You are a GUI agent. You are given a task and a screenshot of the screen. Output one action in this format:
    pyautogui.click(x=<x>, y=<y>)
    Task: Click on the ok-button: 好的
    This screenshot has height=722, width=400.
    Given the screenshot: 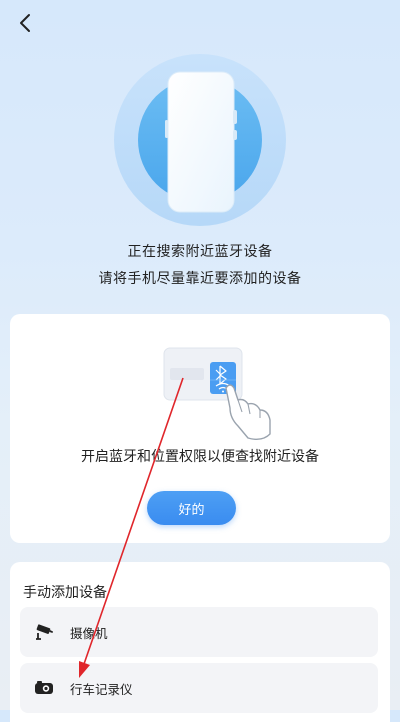 What is the action you would take?
    pyautogui.click(x=191, y=508)
    